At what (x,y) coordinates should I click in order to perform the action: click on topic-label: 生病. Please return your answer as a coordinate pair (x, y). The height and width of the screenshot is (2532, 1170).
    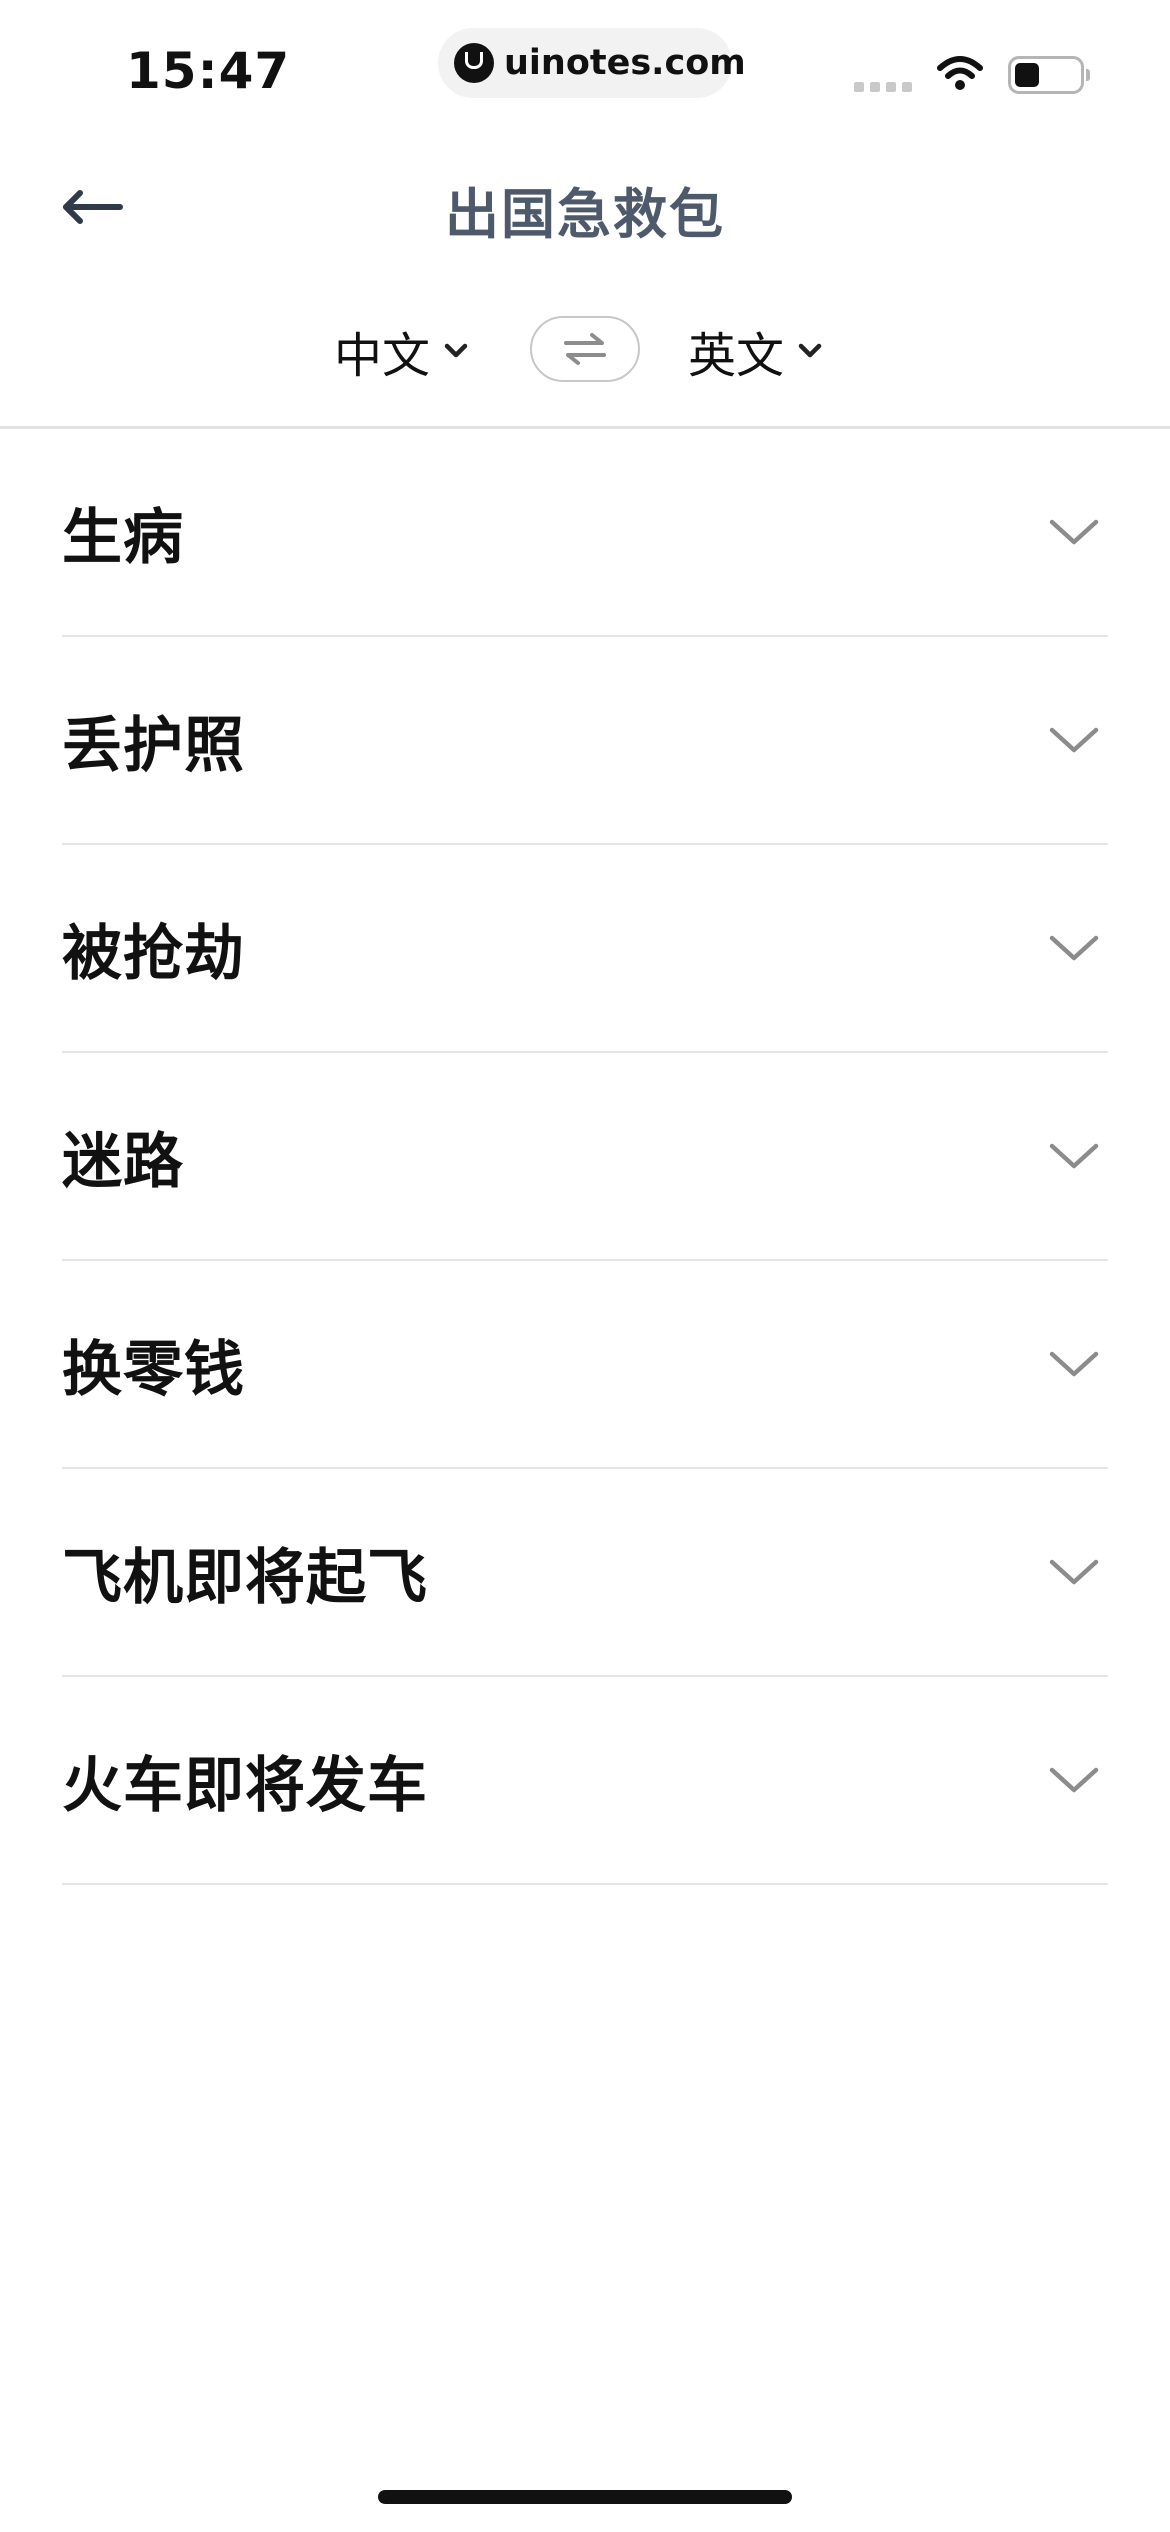
    Looking at the image, I should click on (123, 537).